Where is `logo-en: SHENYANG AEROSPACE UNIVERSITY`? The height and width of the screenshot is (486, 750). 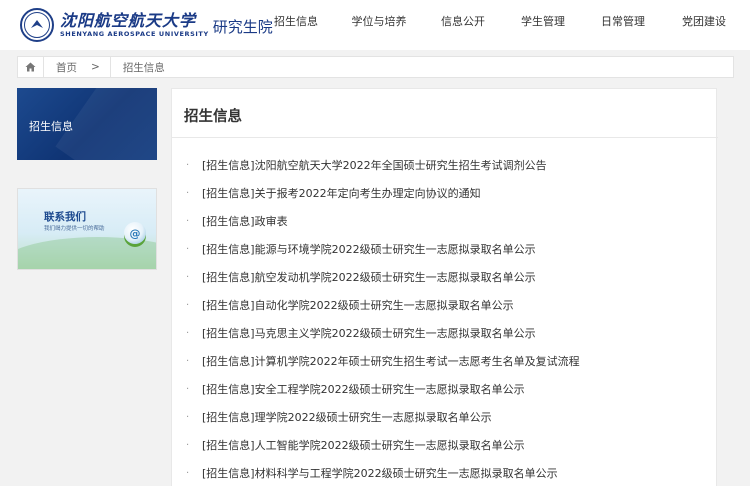
logo-en: SHENYANG AEROSPACE UNIVERSITY is located at coordinates (134, 33).